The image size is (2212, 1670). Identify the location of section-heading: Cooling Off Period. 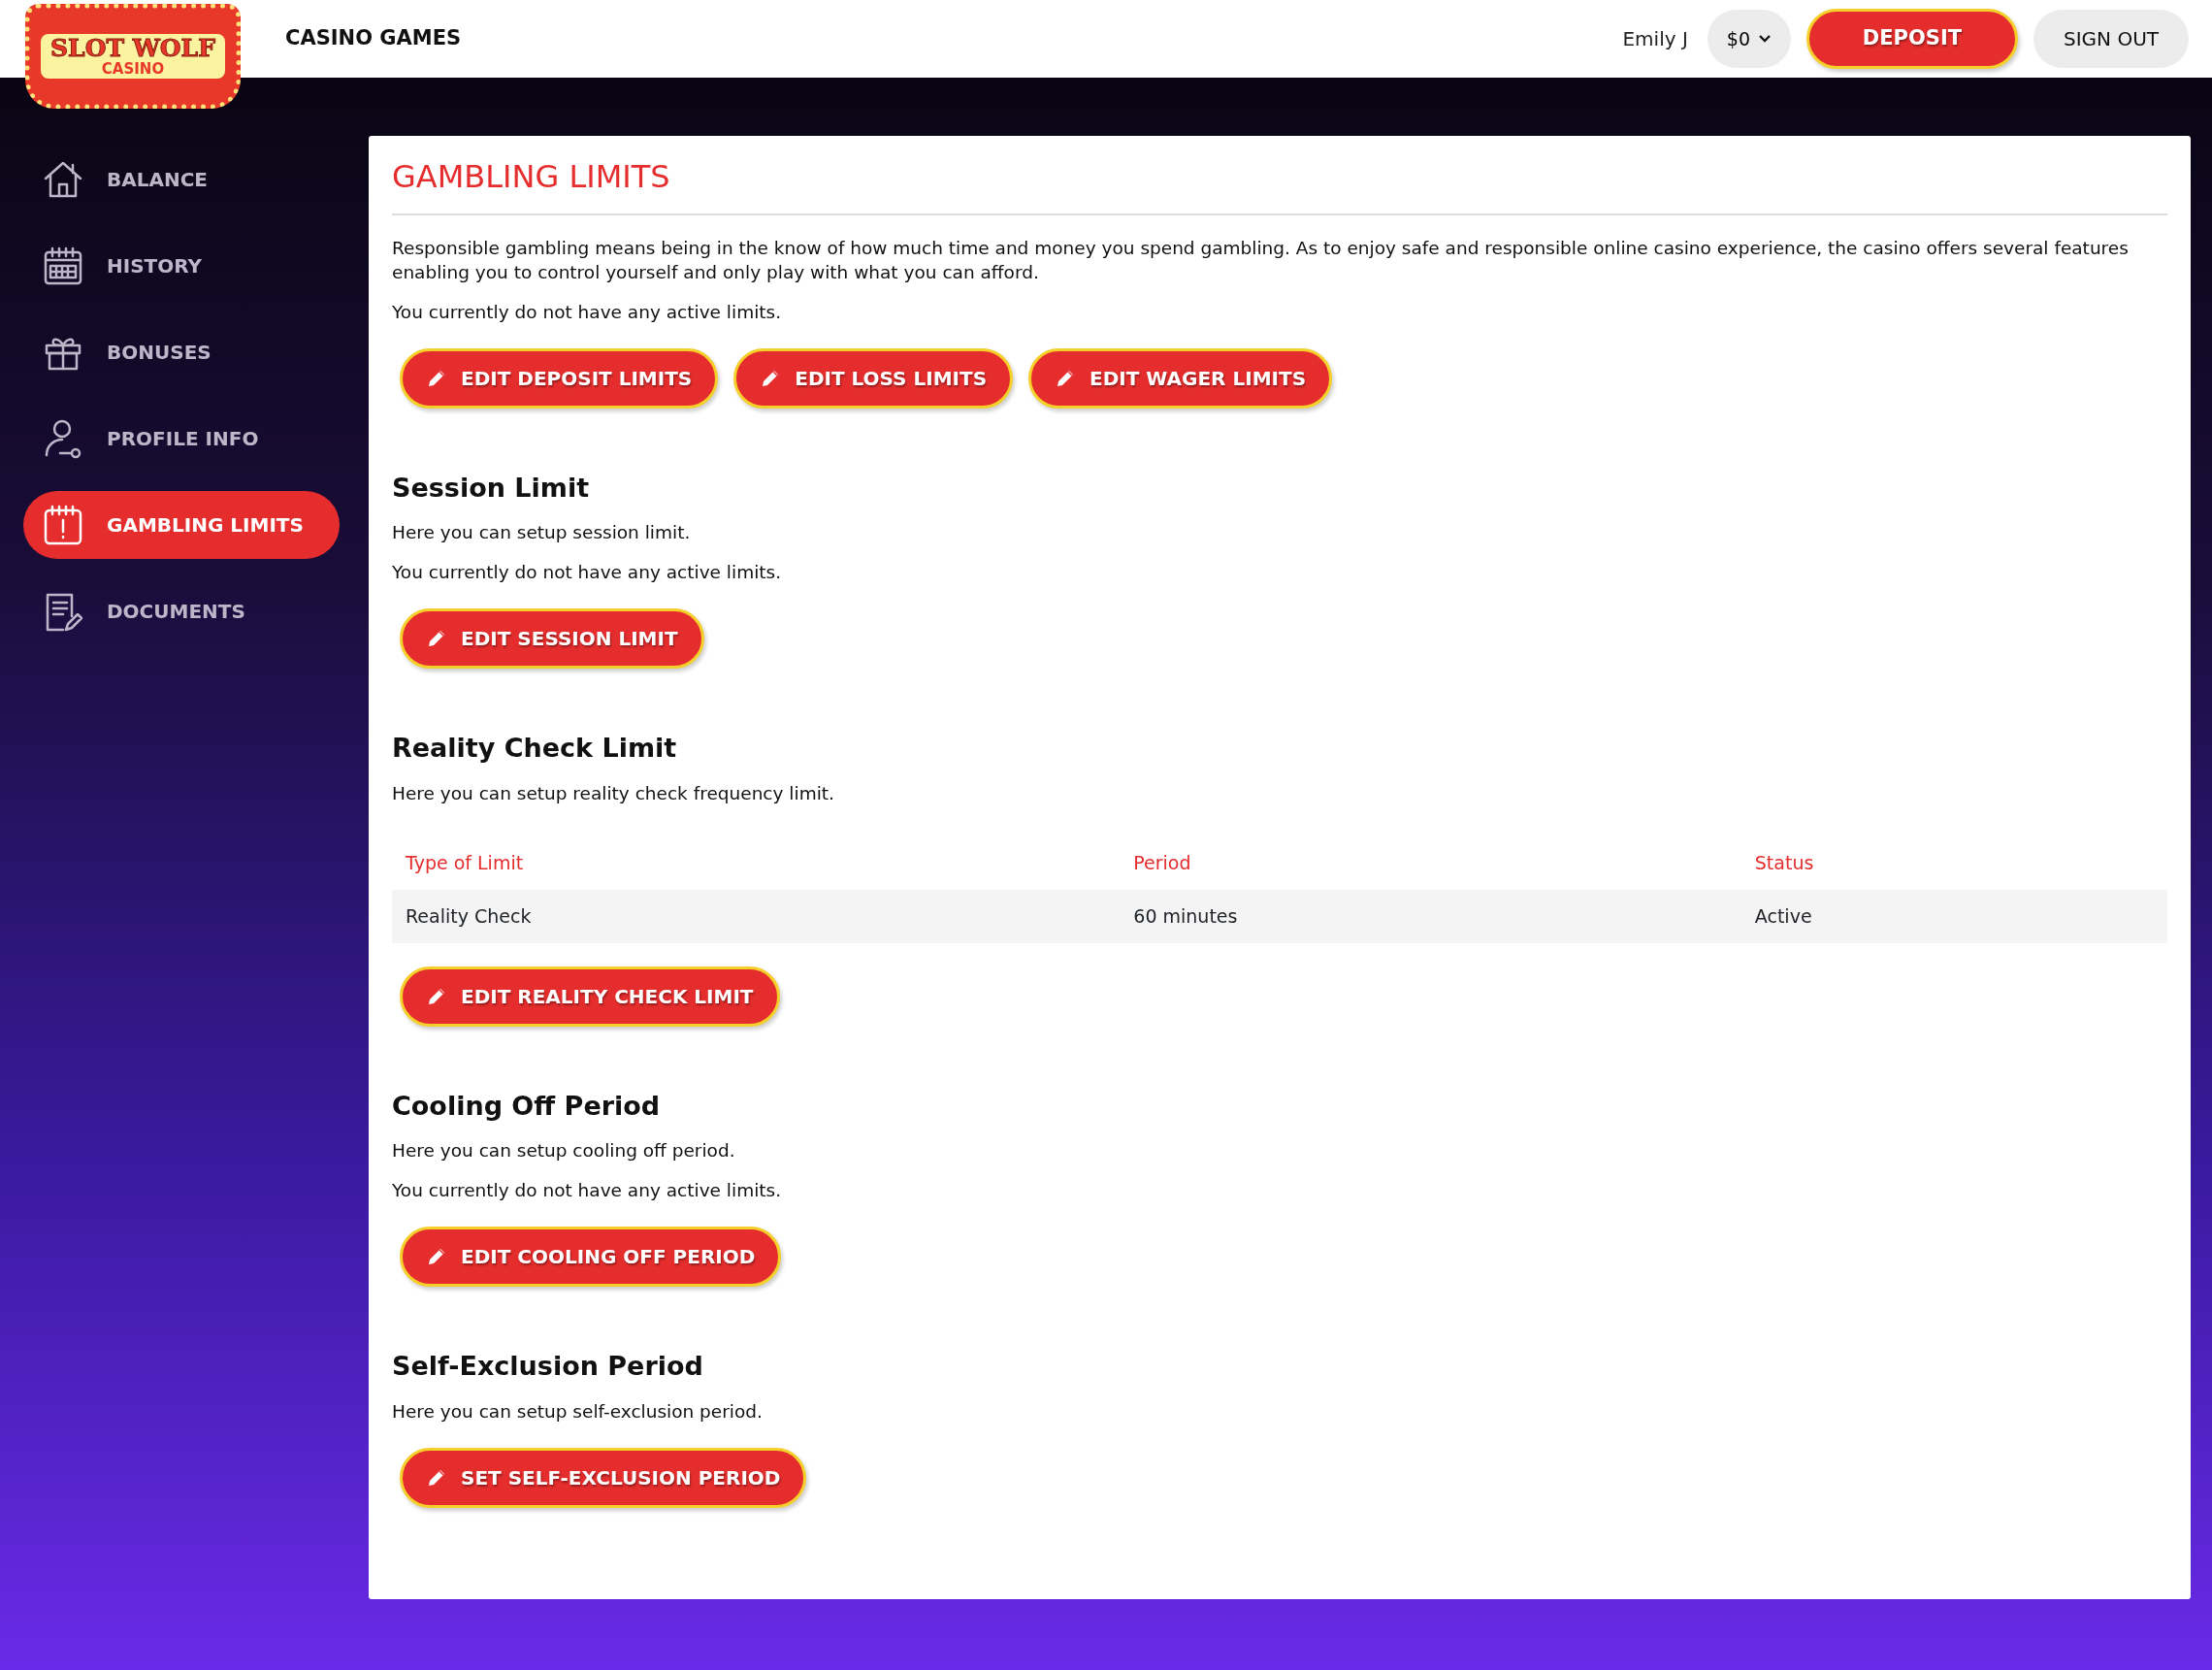
(527, 1106).